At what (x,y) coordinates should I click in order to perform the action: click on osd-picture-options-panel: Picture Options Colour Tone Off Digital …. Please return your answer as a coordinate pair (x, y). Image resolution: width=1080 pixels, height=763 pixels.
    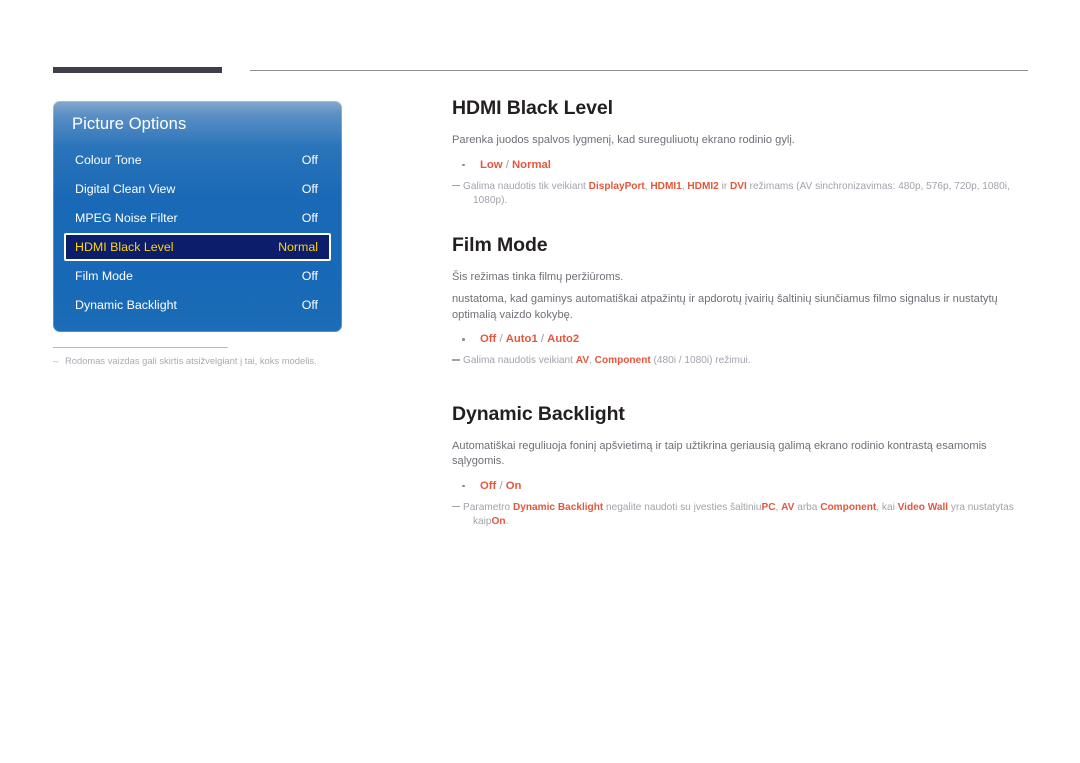
    Looking at the image, I should click on (197, 216).